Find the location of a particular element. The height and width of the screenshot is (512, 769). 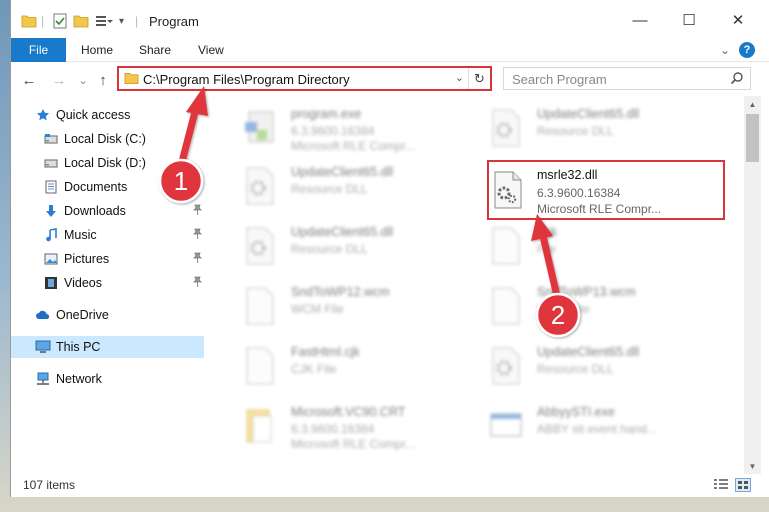

pictures-icon is located at coordinates (51, 259).